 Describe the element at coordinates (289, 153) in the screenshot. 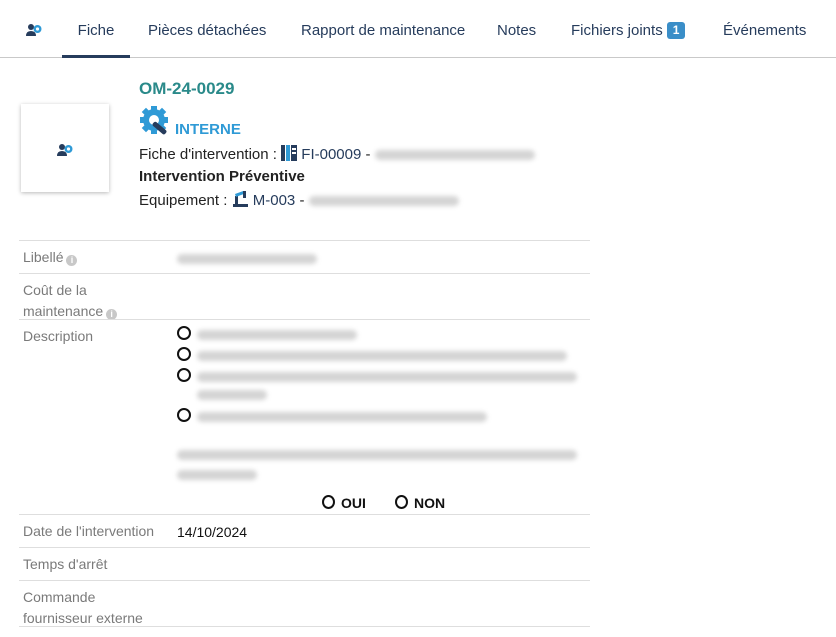

I see `document-list-icon` at that location.